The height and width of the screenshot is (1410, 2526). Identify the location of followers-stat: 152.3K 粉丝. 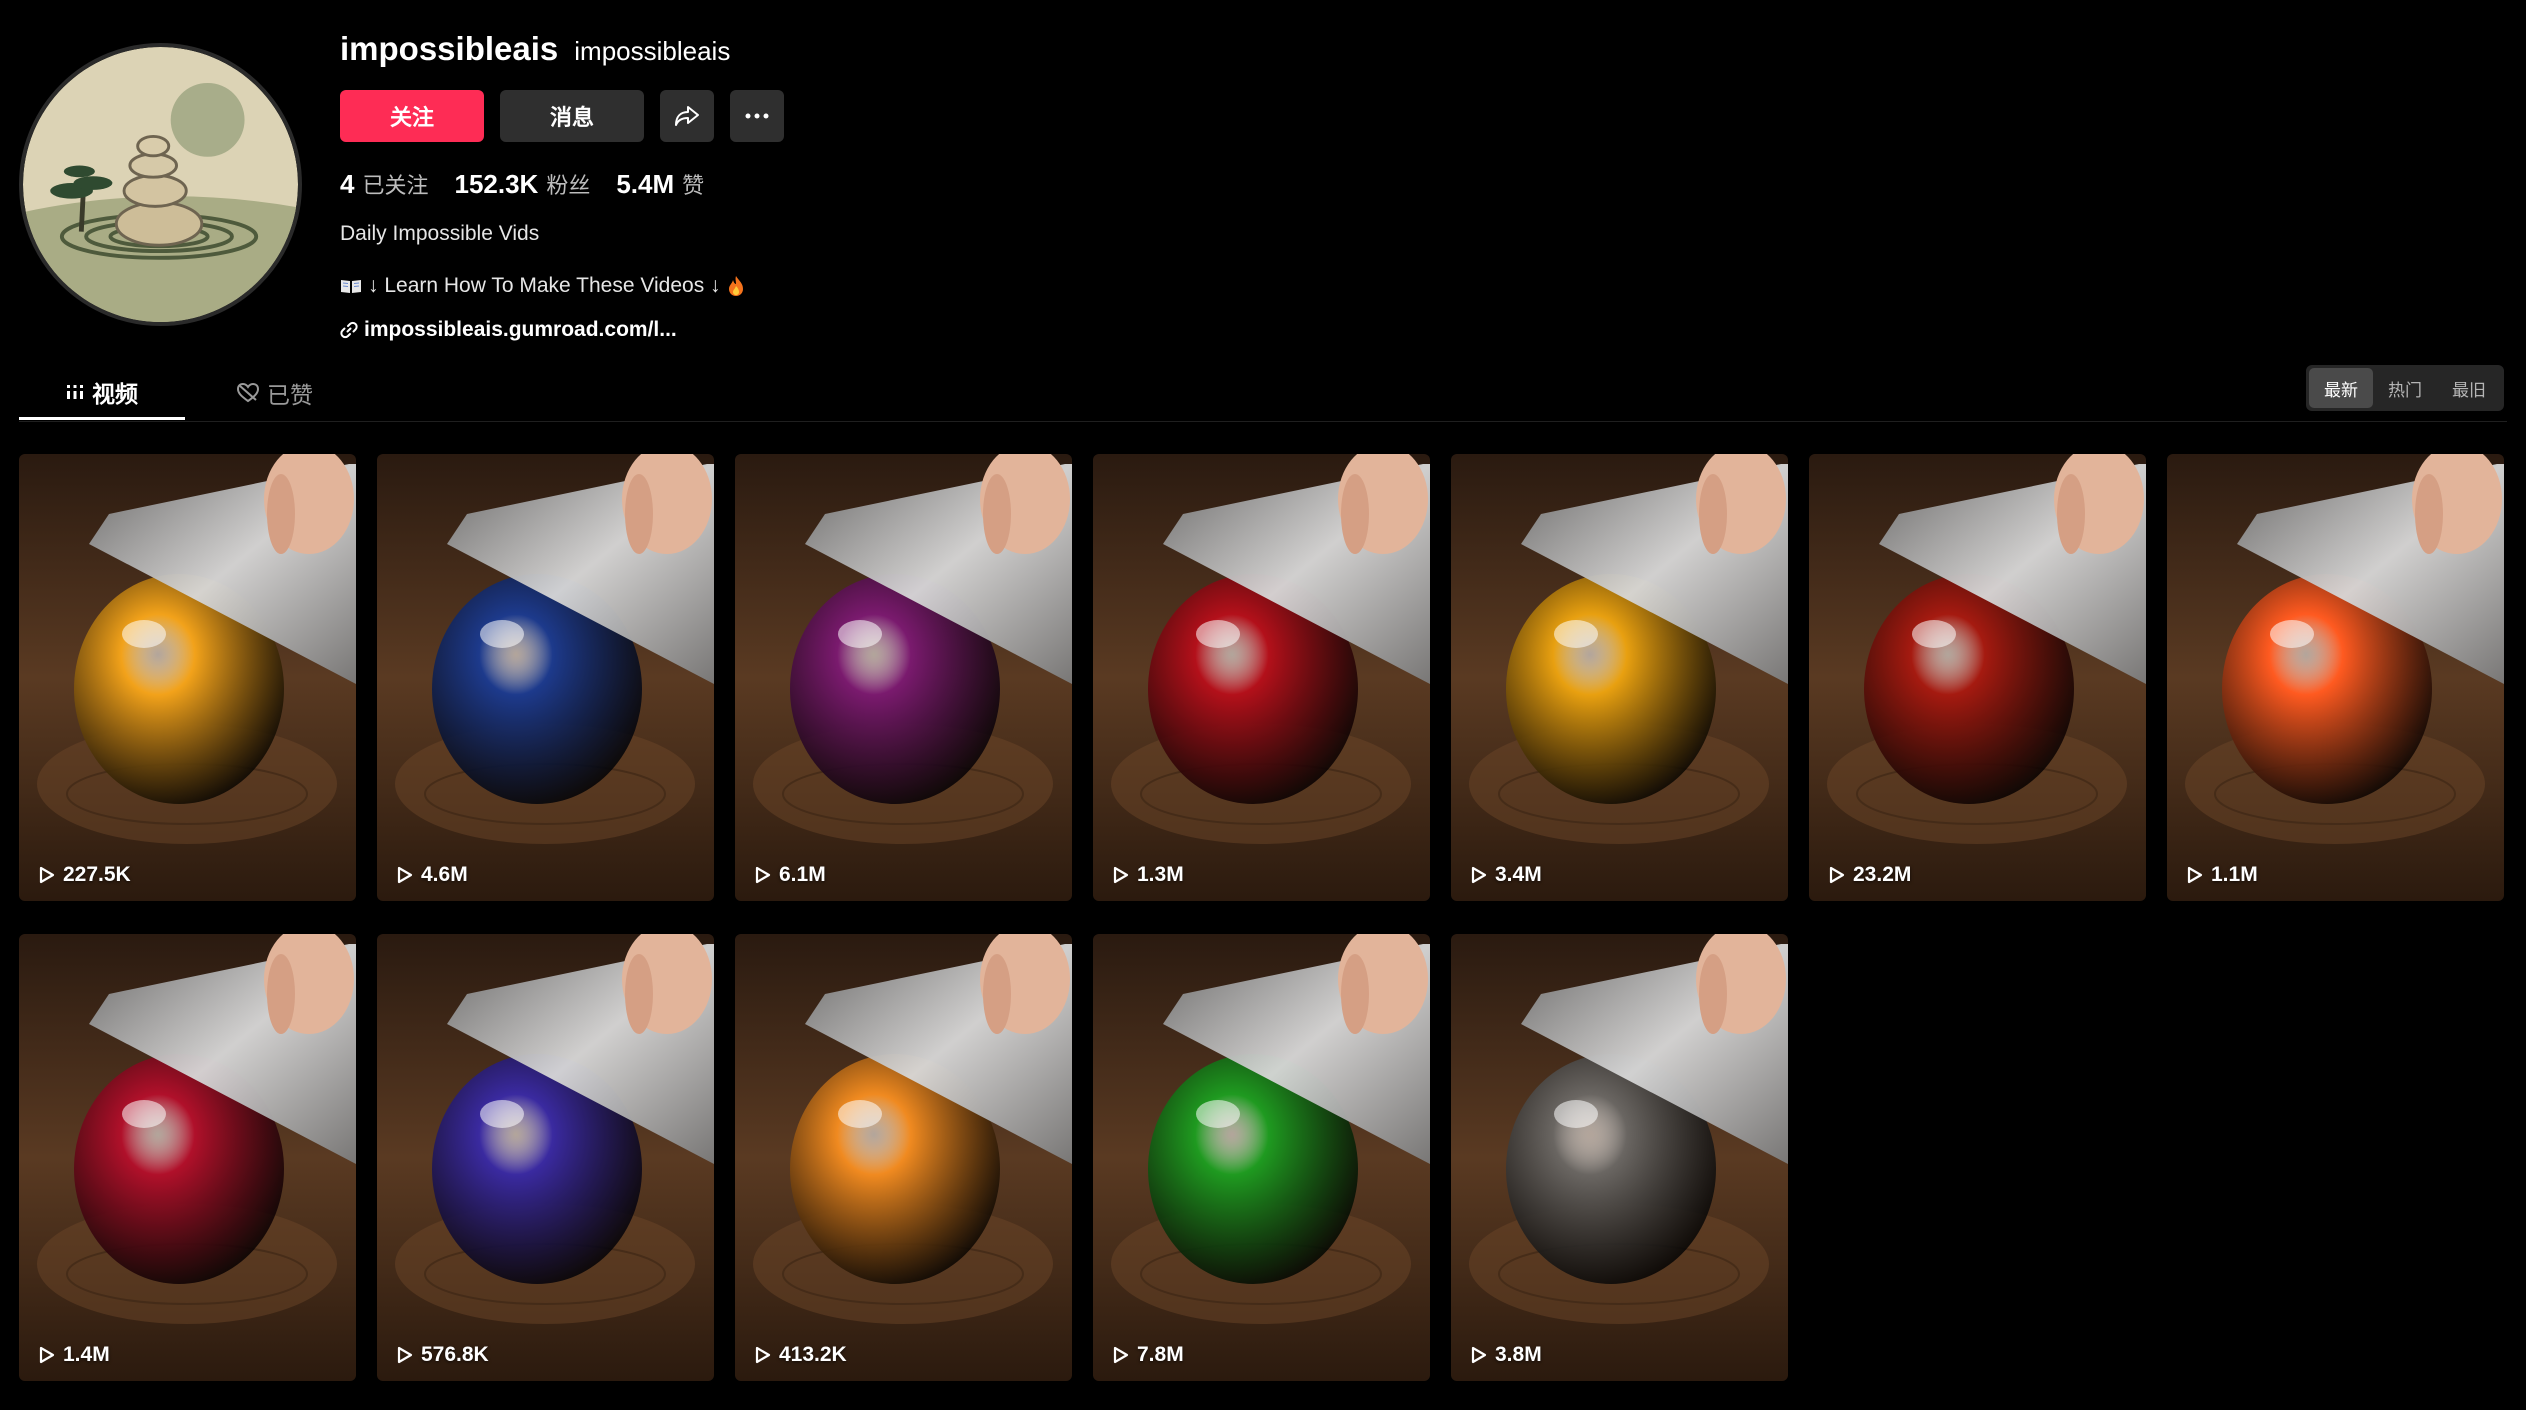
(522, 184).